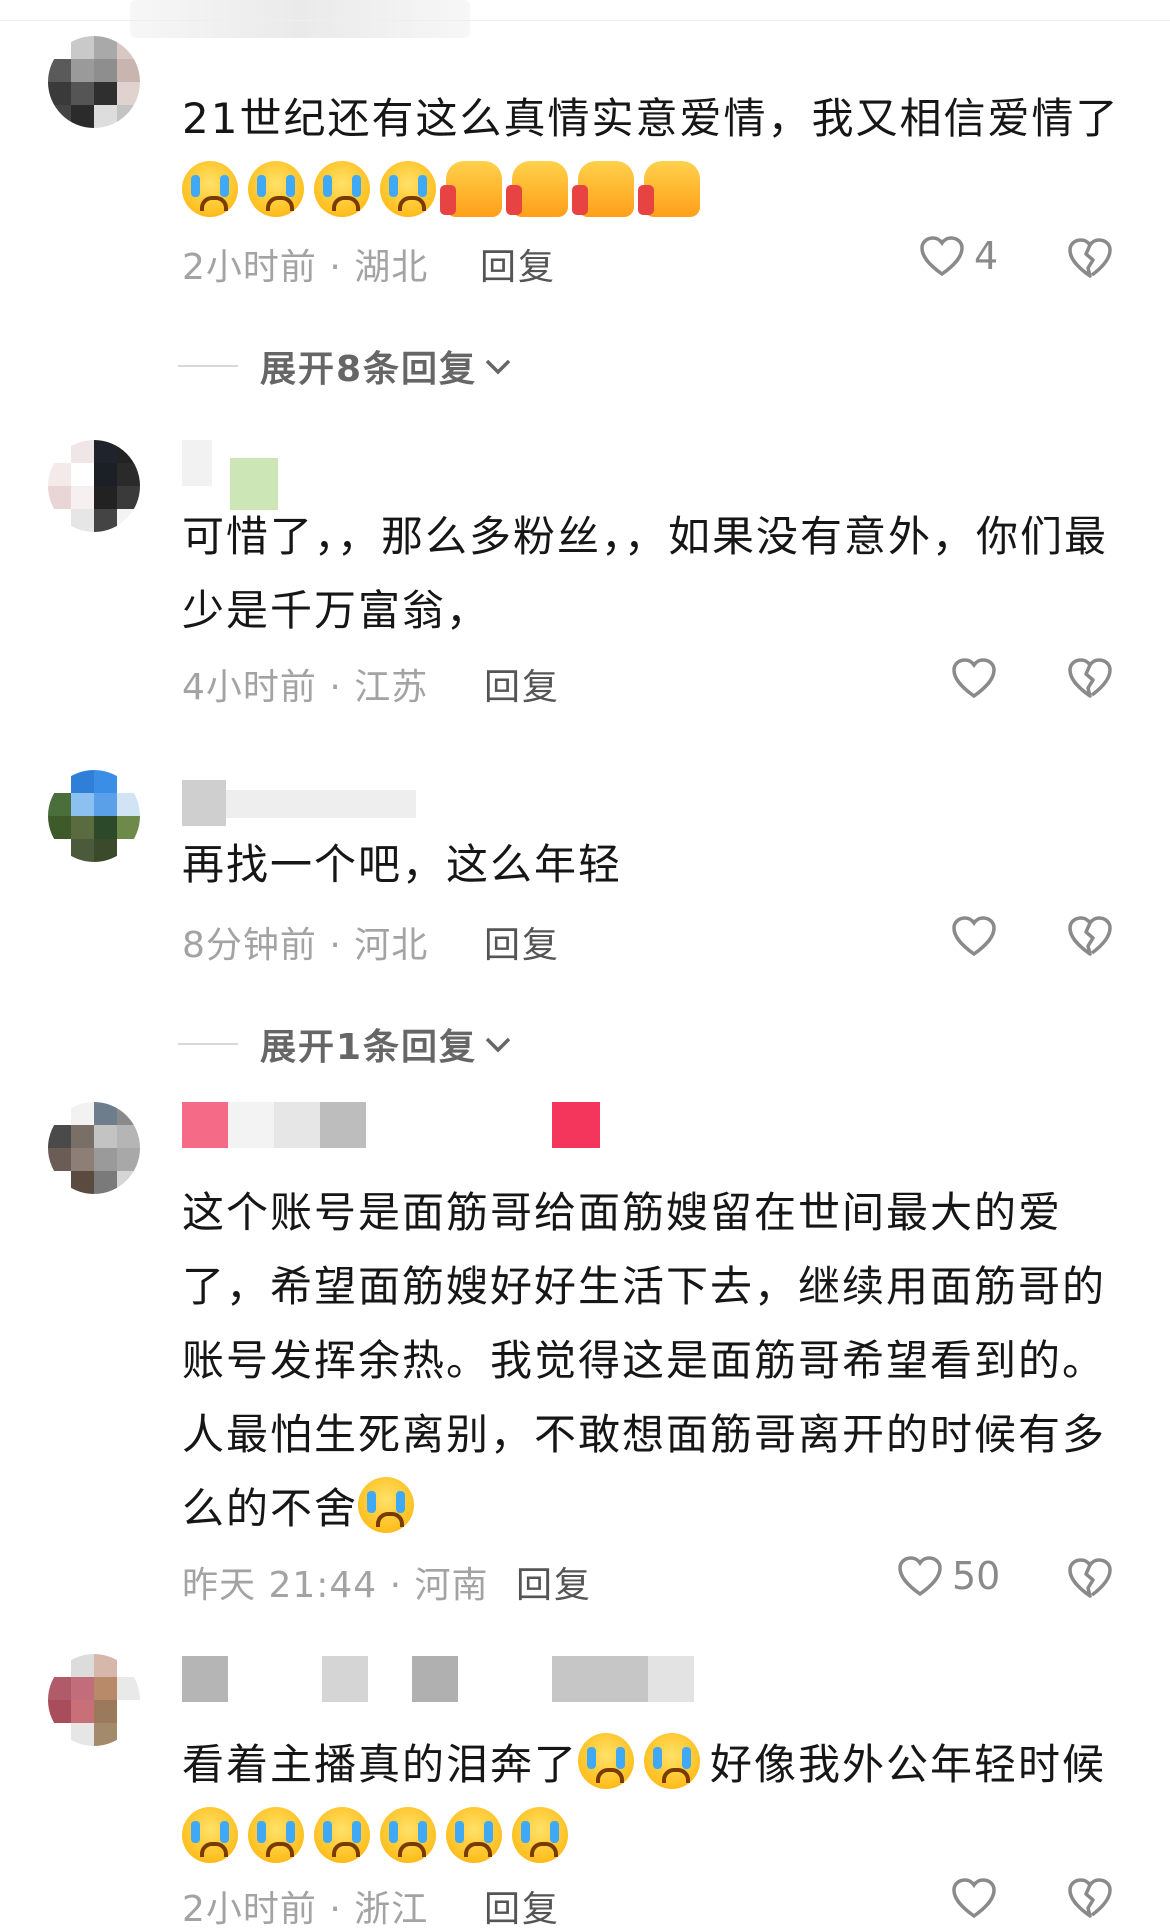  I want to click on comment-meta: 4小时前 · 江苏, so click(305, 687).